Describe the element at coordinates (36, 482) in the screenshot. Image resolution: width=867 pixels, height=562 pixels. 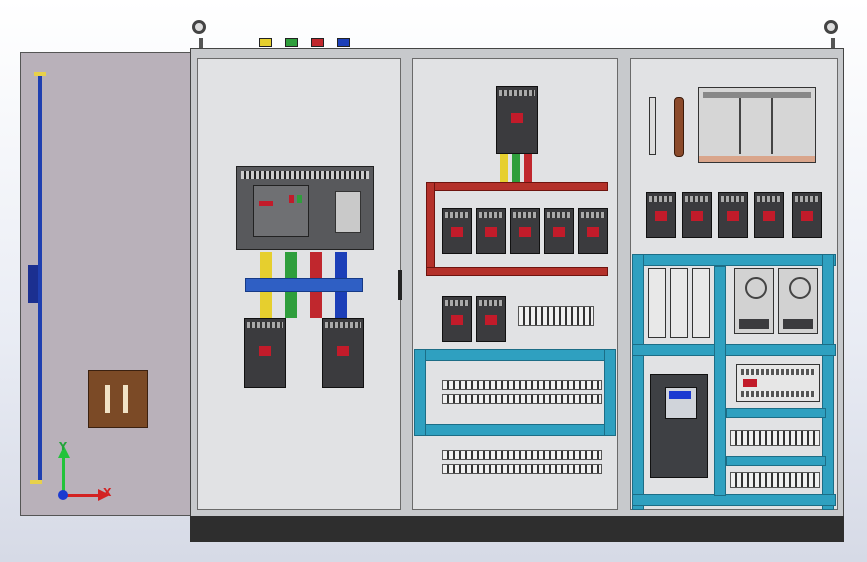
I see `rod-bottom-cap` at that location.